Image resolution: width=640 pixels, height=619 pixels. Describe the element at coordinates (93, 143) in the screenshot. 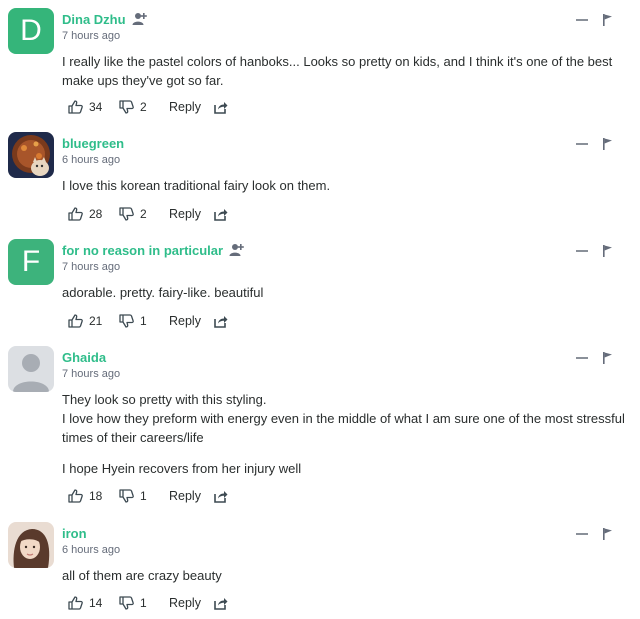

I see `comment-author: bluegreen` at that location.